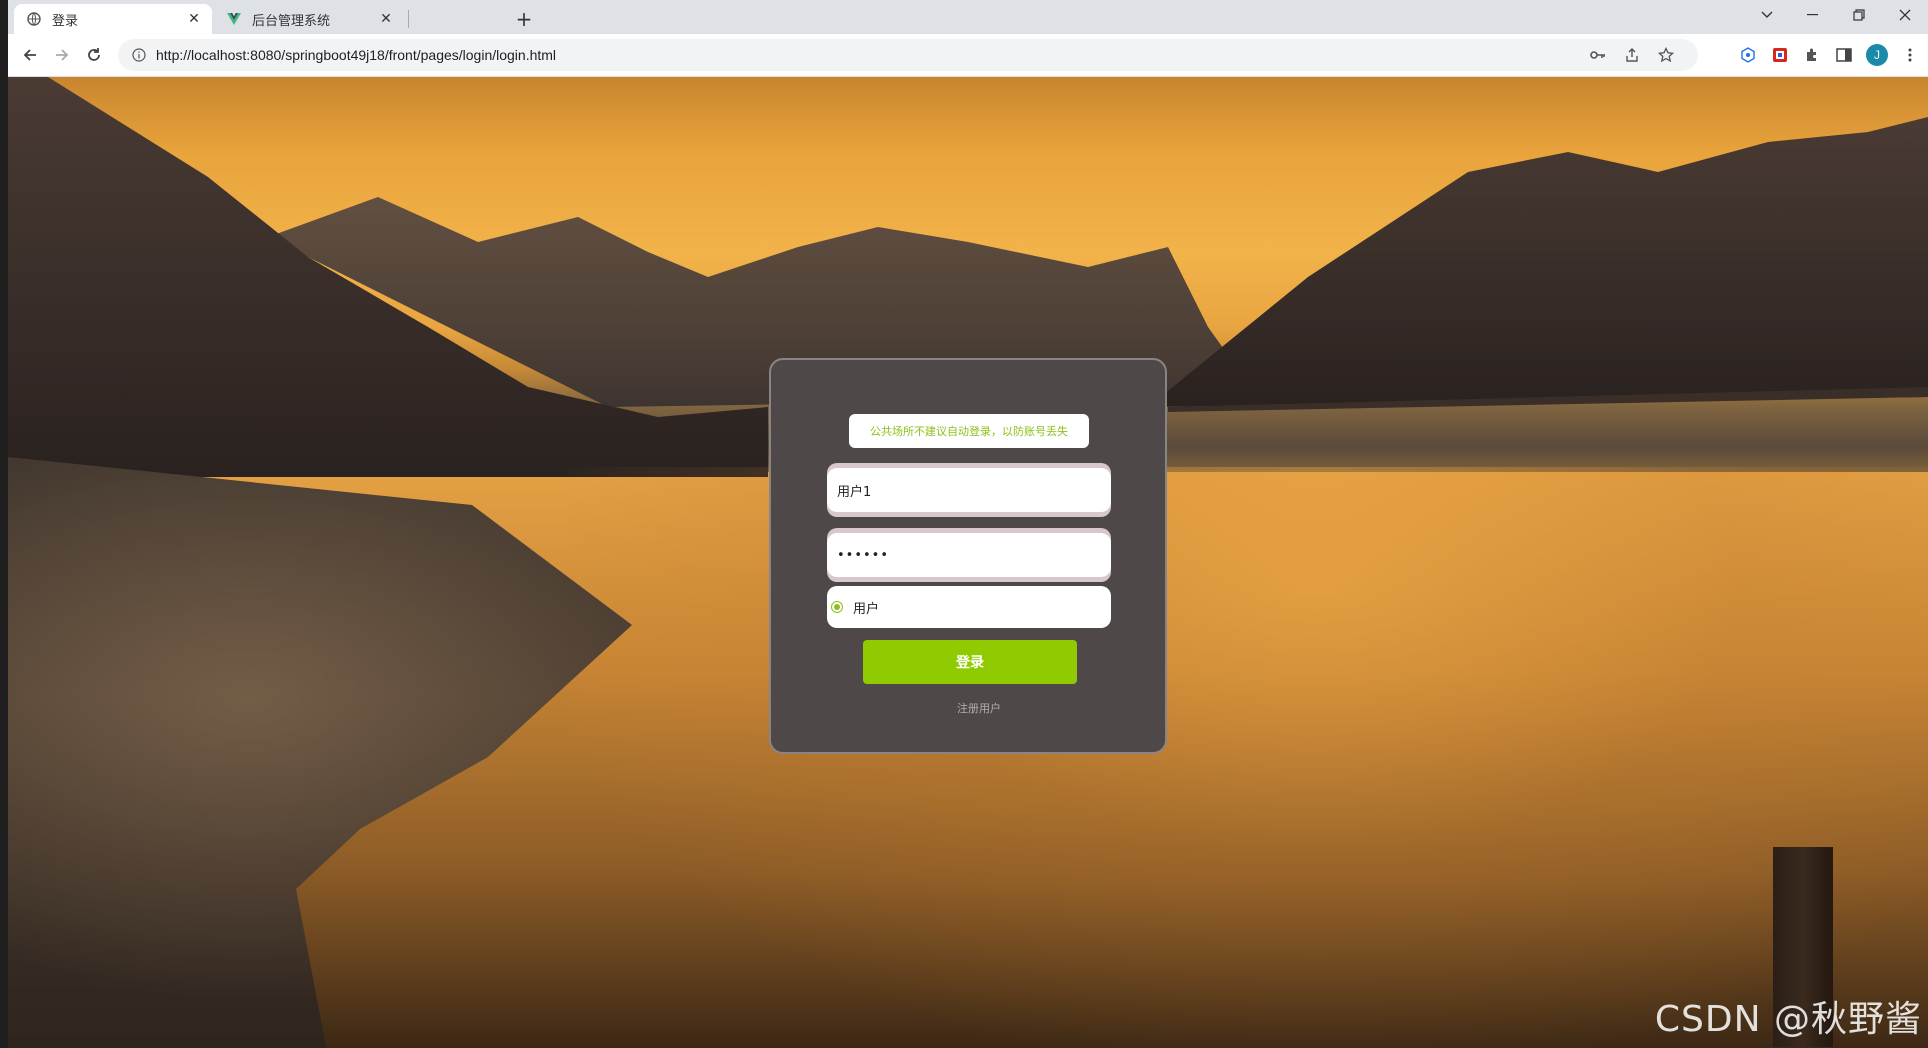 This screenshot has width=1928, height=1048. I want to click on more-menu-icon, so click(1910, 55).